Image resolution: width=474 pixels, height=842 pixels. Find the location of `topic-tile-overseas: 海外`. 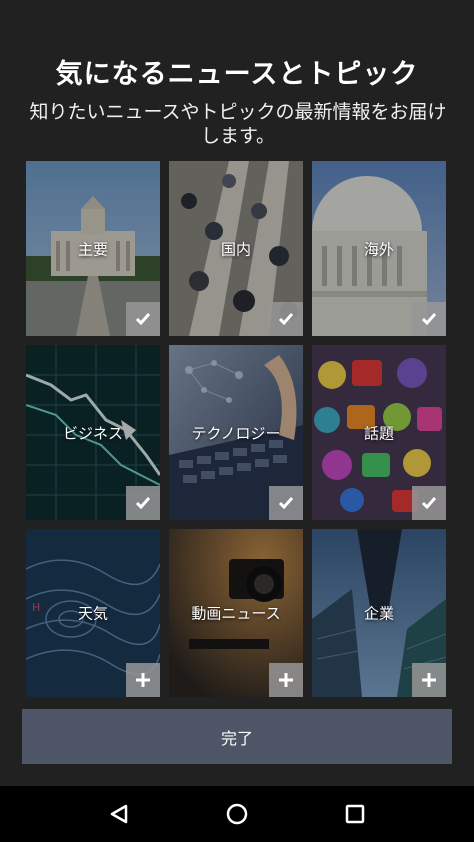

topic-tile-overseas: 海外 is located at coordinates (379, 248).